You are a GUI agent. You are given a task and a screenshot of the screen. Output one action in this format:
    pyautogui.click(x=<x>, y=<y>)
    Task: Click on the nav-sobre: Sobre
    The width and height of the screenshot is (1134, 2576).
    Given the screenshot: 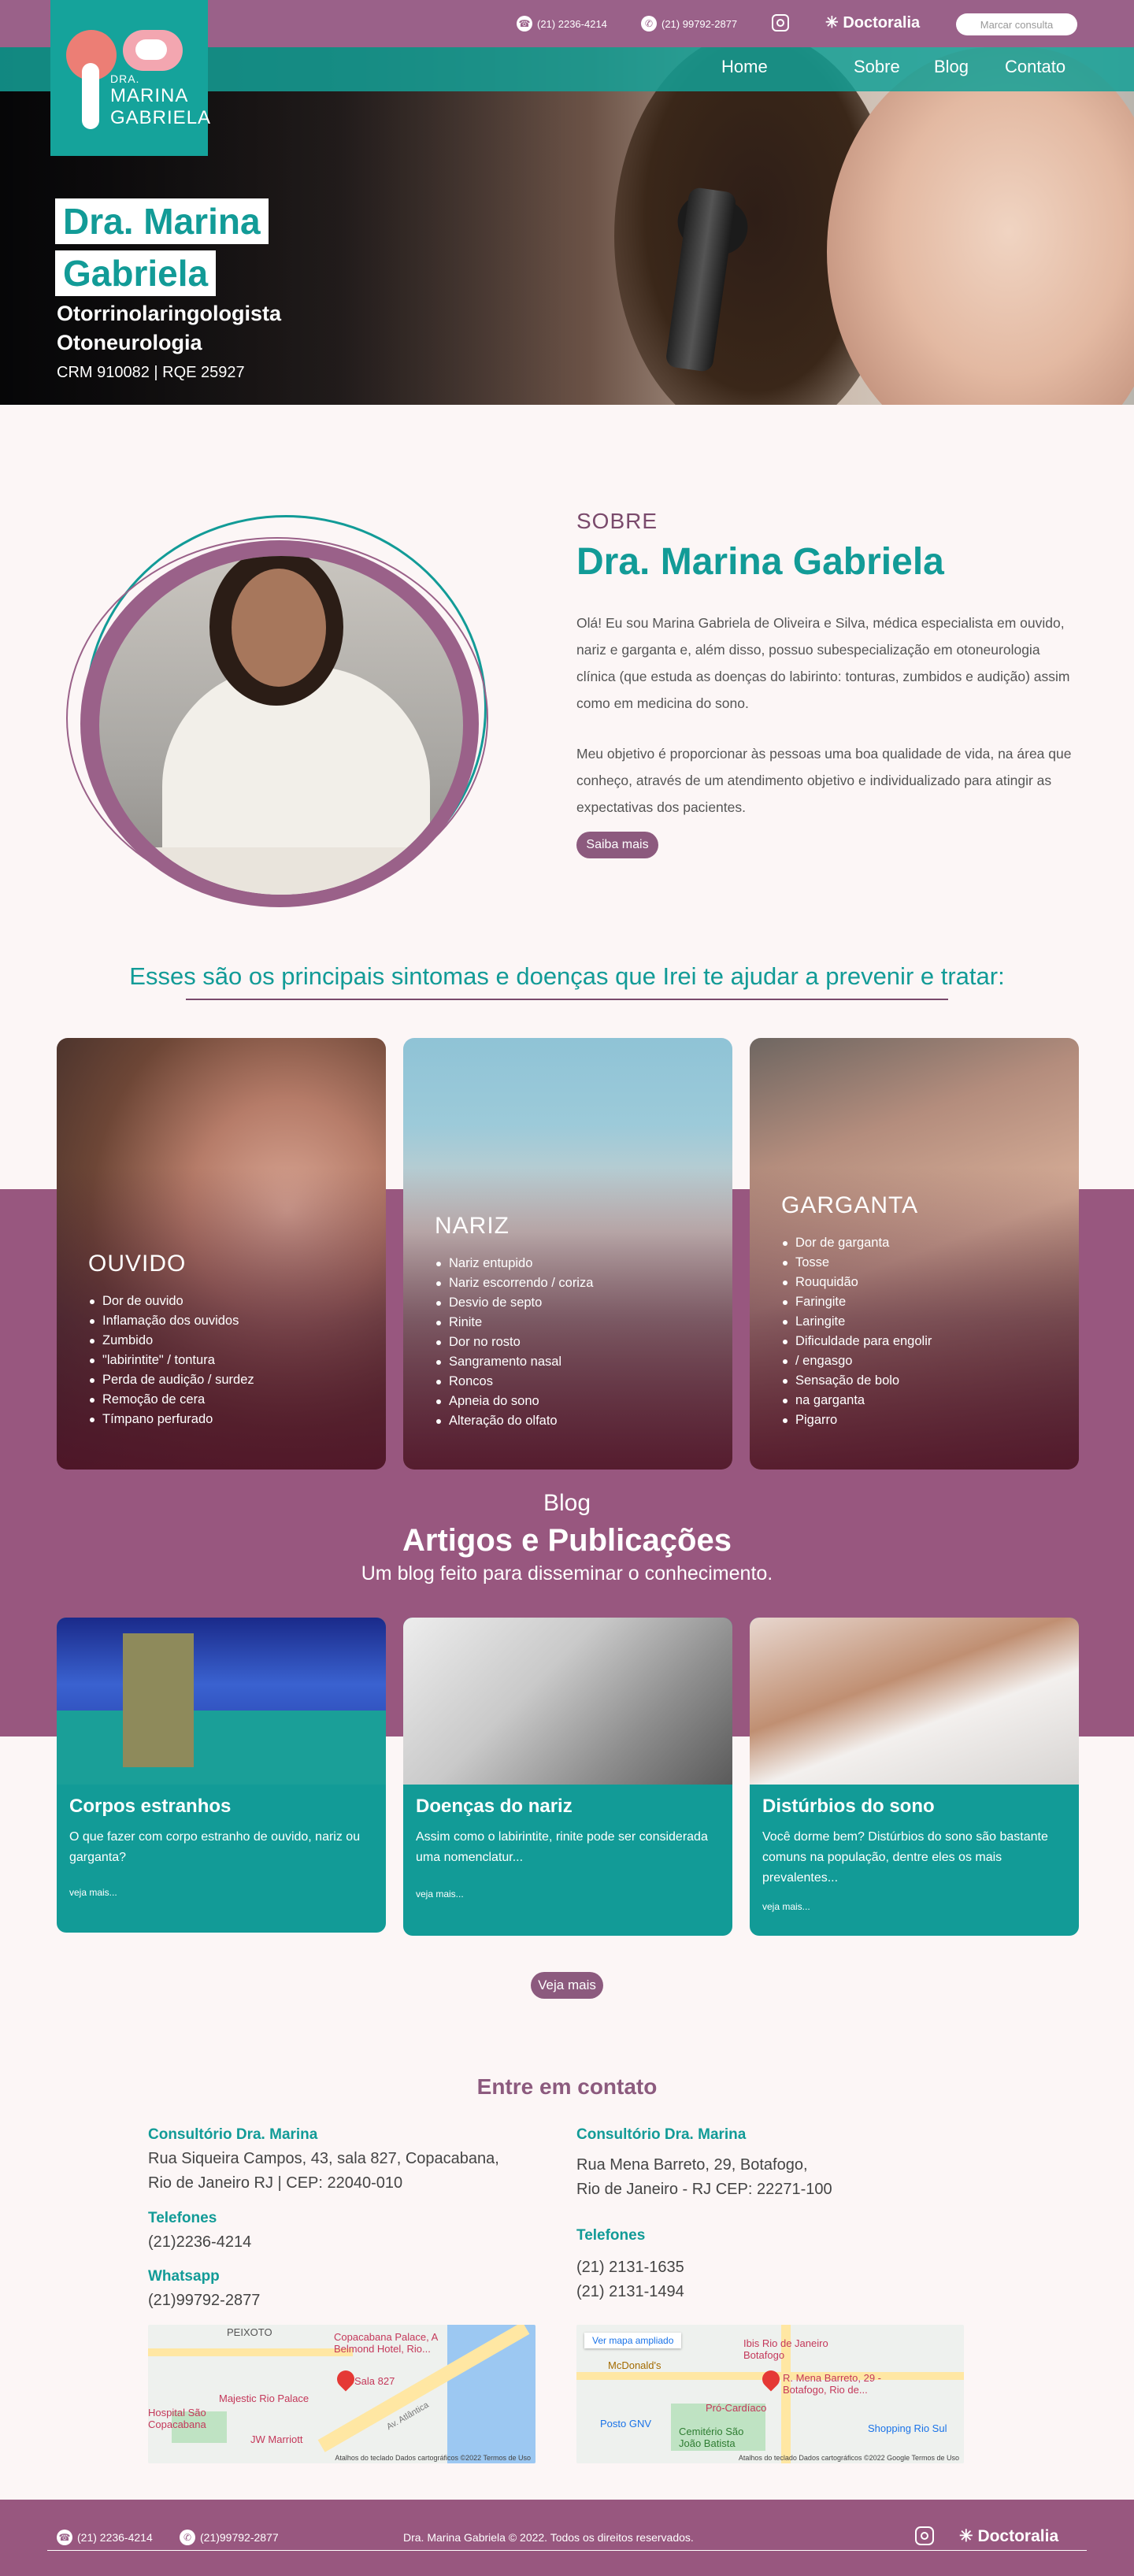 What is the action you would take?
    pyautogui.click(x=877, y=67)
    